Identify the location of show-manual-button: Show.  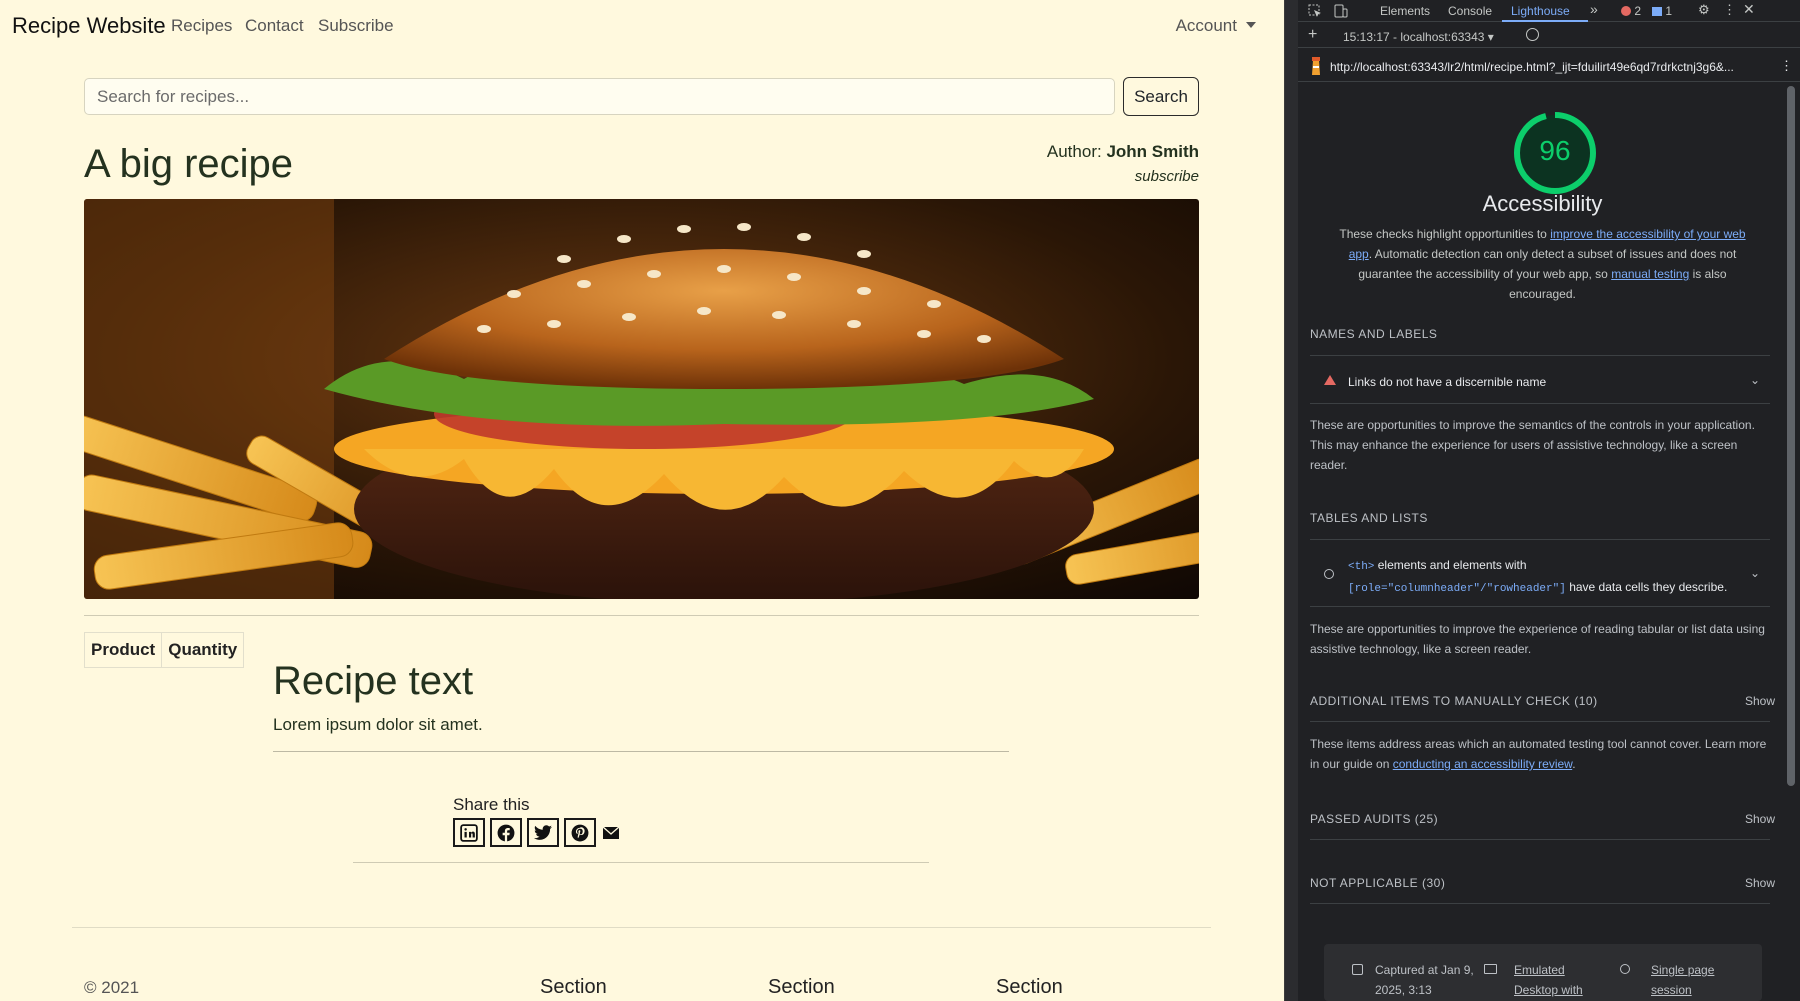
(1760, 701).